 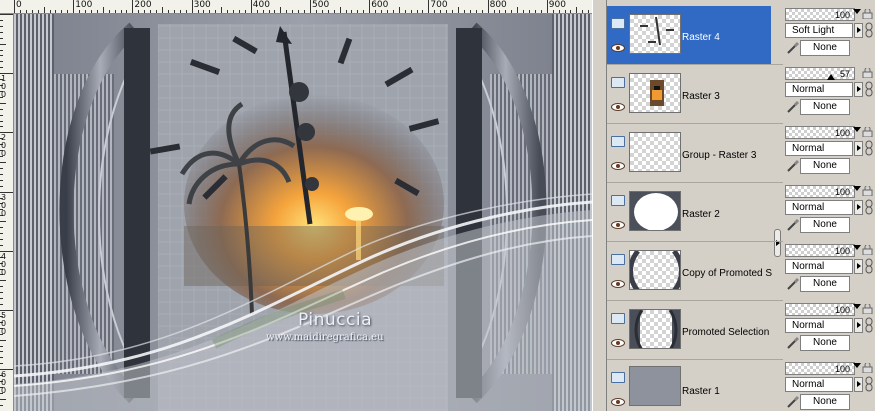 I want to click on opacity-slider-thumb, so click(x=831, y=77).